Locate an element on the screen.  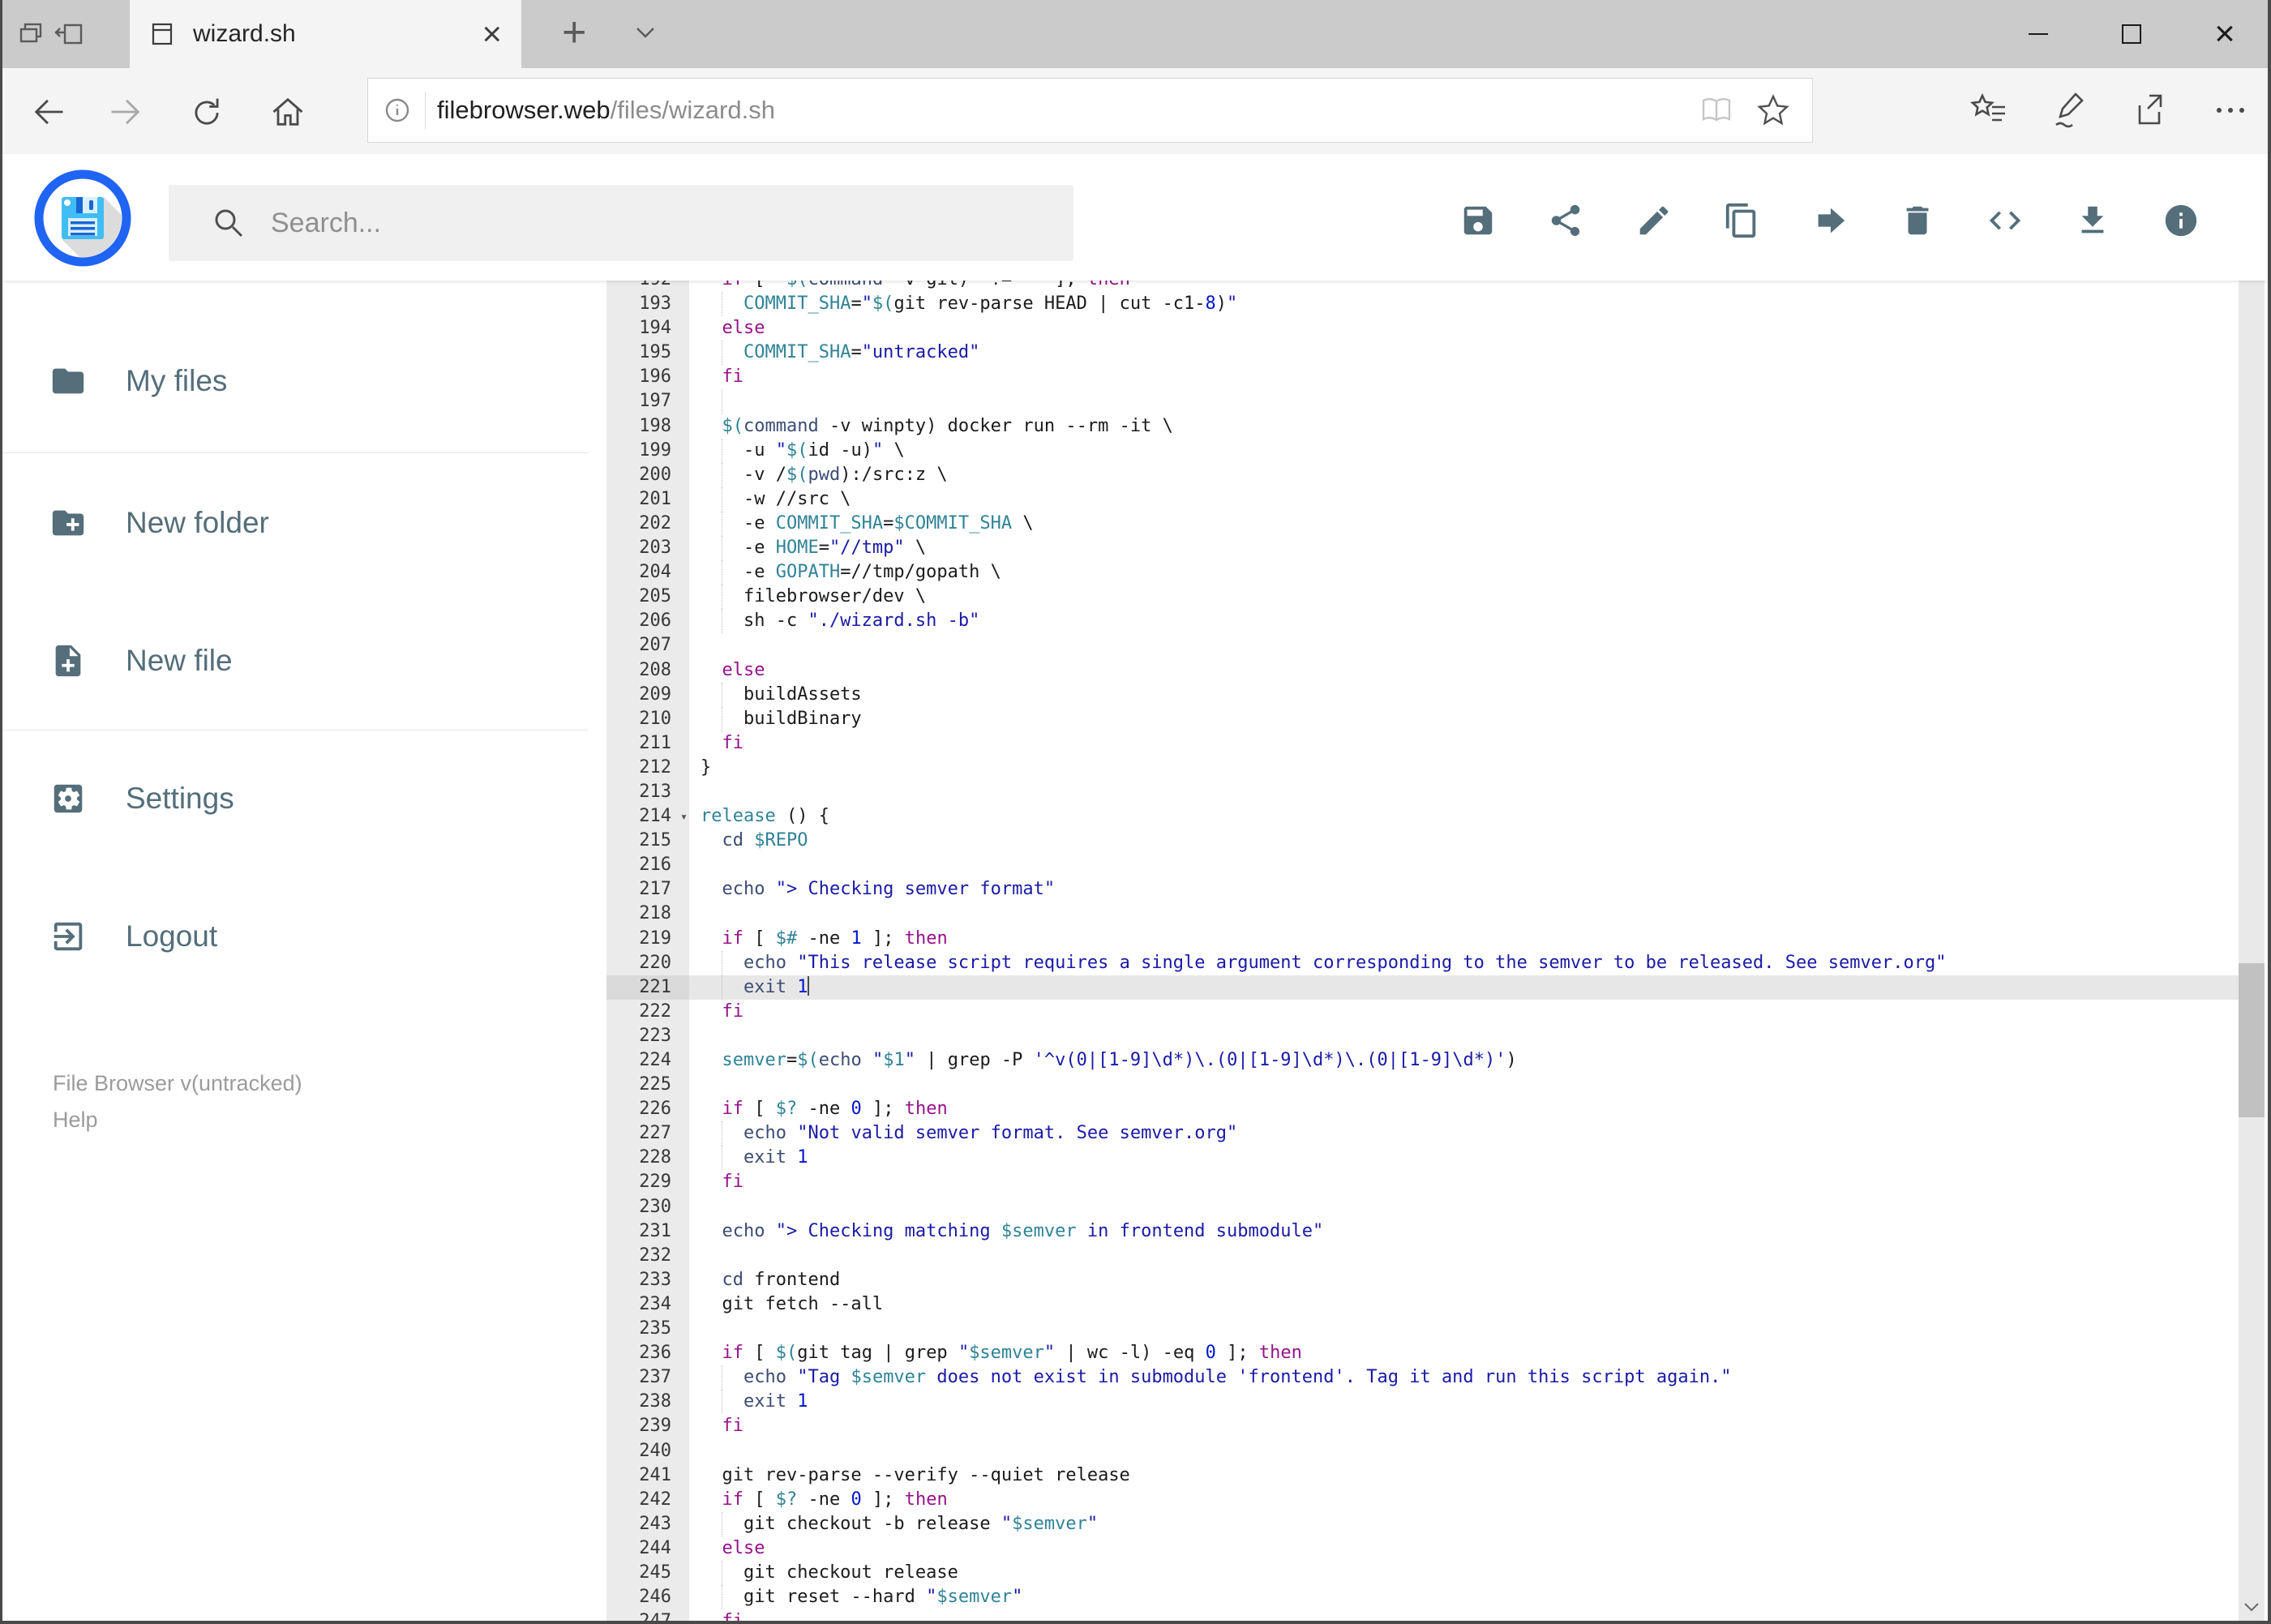
code-line: 203 -e HOME="//tmp" \ is located at coordinates (1425, 549).